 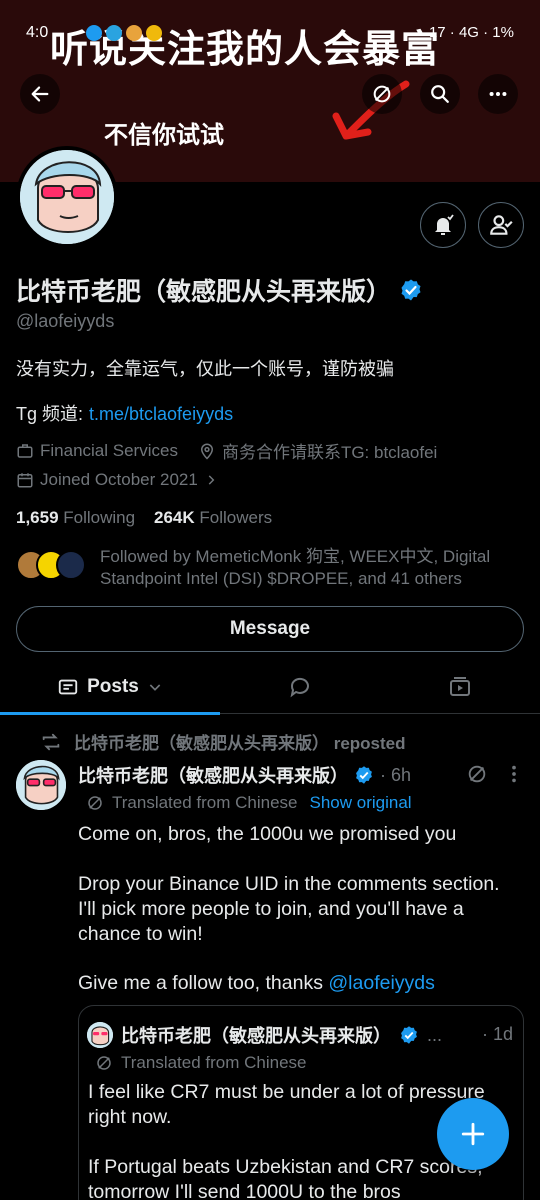 I want to click on profile-name: 比特币老肥（敏感肥从头再来版）, so click(x=219, y=290).